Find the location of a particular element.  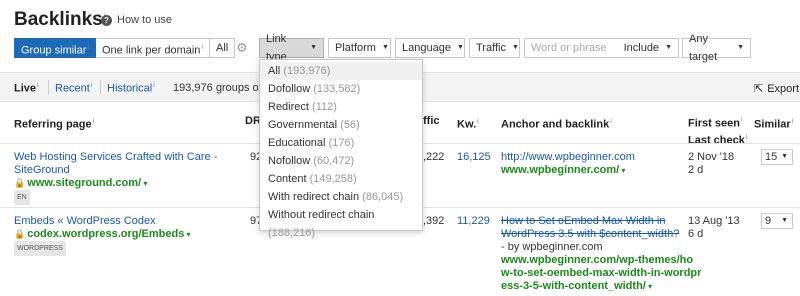

menu-item-governmental: Governmental (56) is located at coordinates (341, 125).